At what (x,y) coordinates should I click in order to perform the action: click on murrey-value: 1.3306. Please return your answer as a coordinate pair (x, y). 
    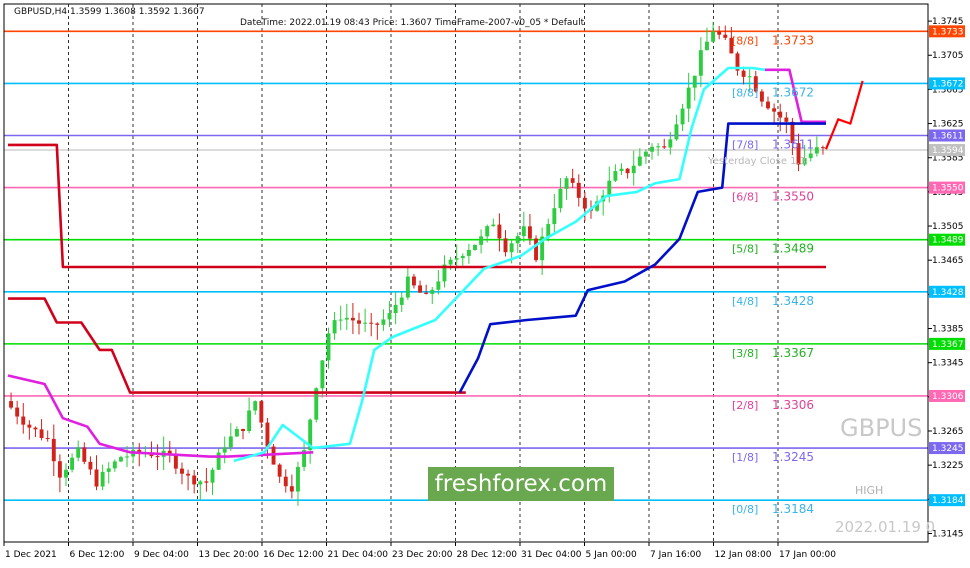
    Looking at the image, I should click on (793, 405).